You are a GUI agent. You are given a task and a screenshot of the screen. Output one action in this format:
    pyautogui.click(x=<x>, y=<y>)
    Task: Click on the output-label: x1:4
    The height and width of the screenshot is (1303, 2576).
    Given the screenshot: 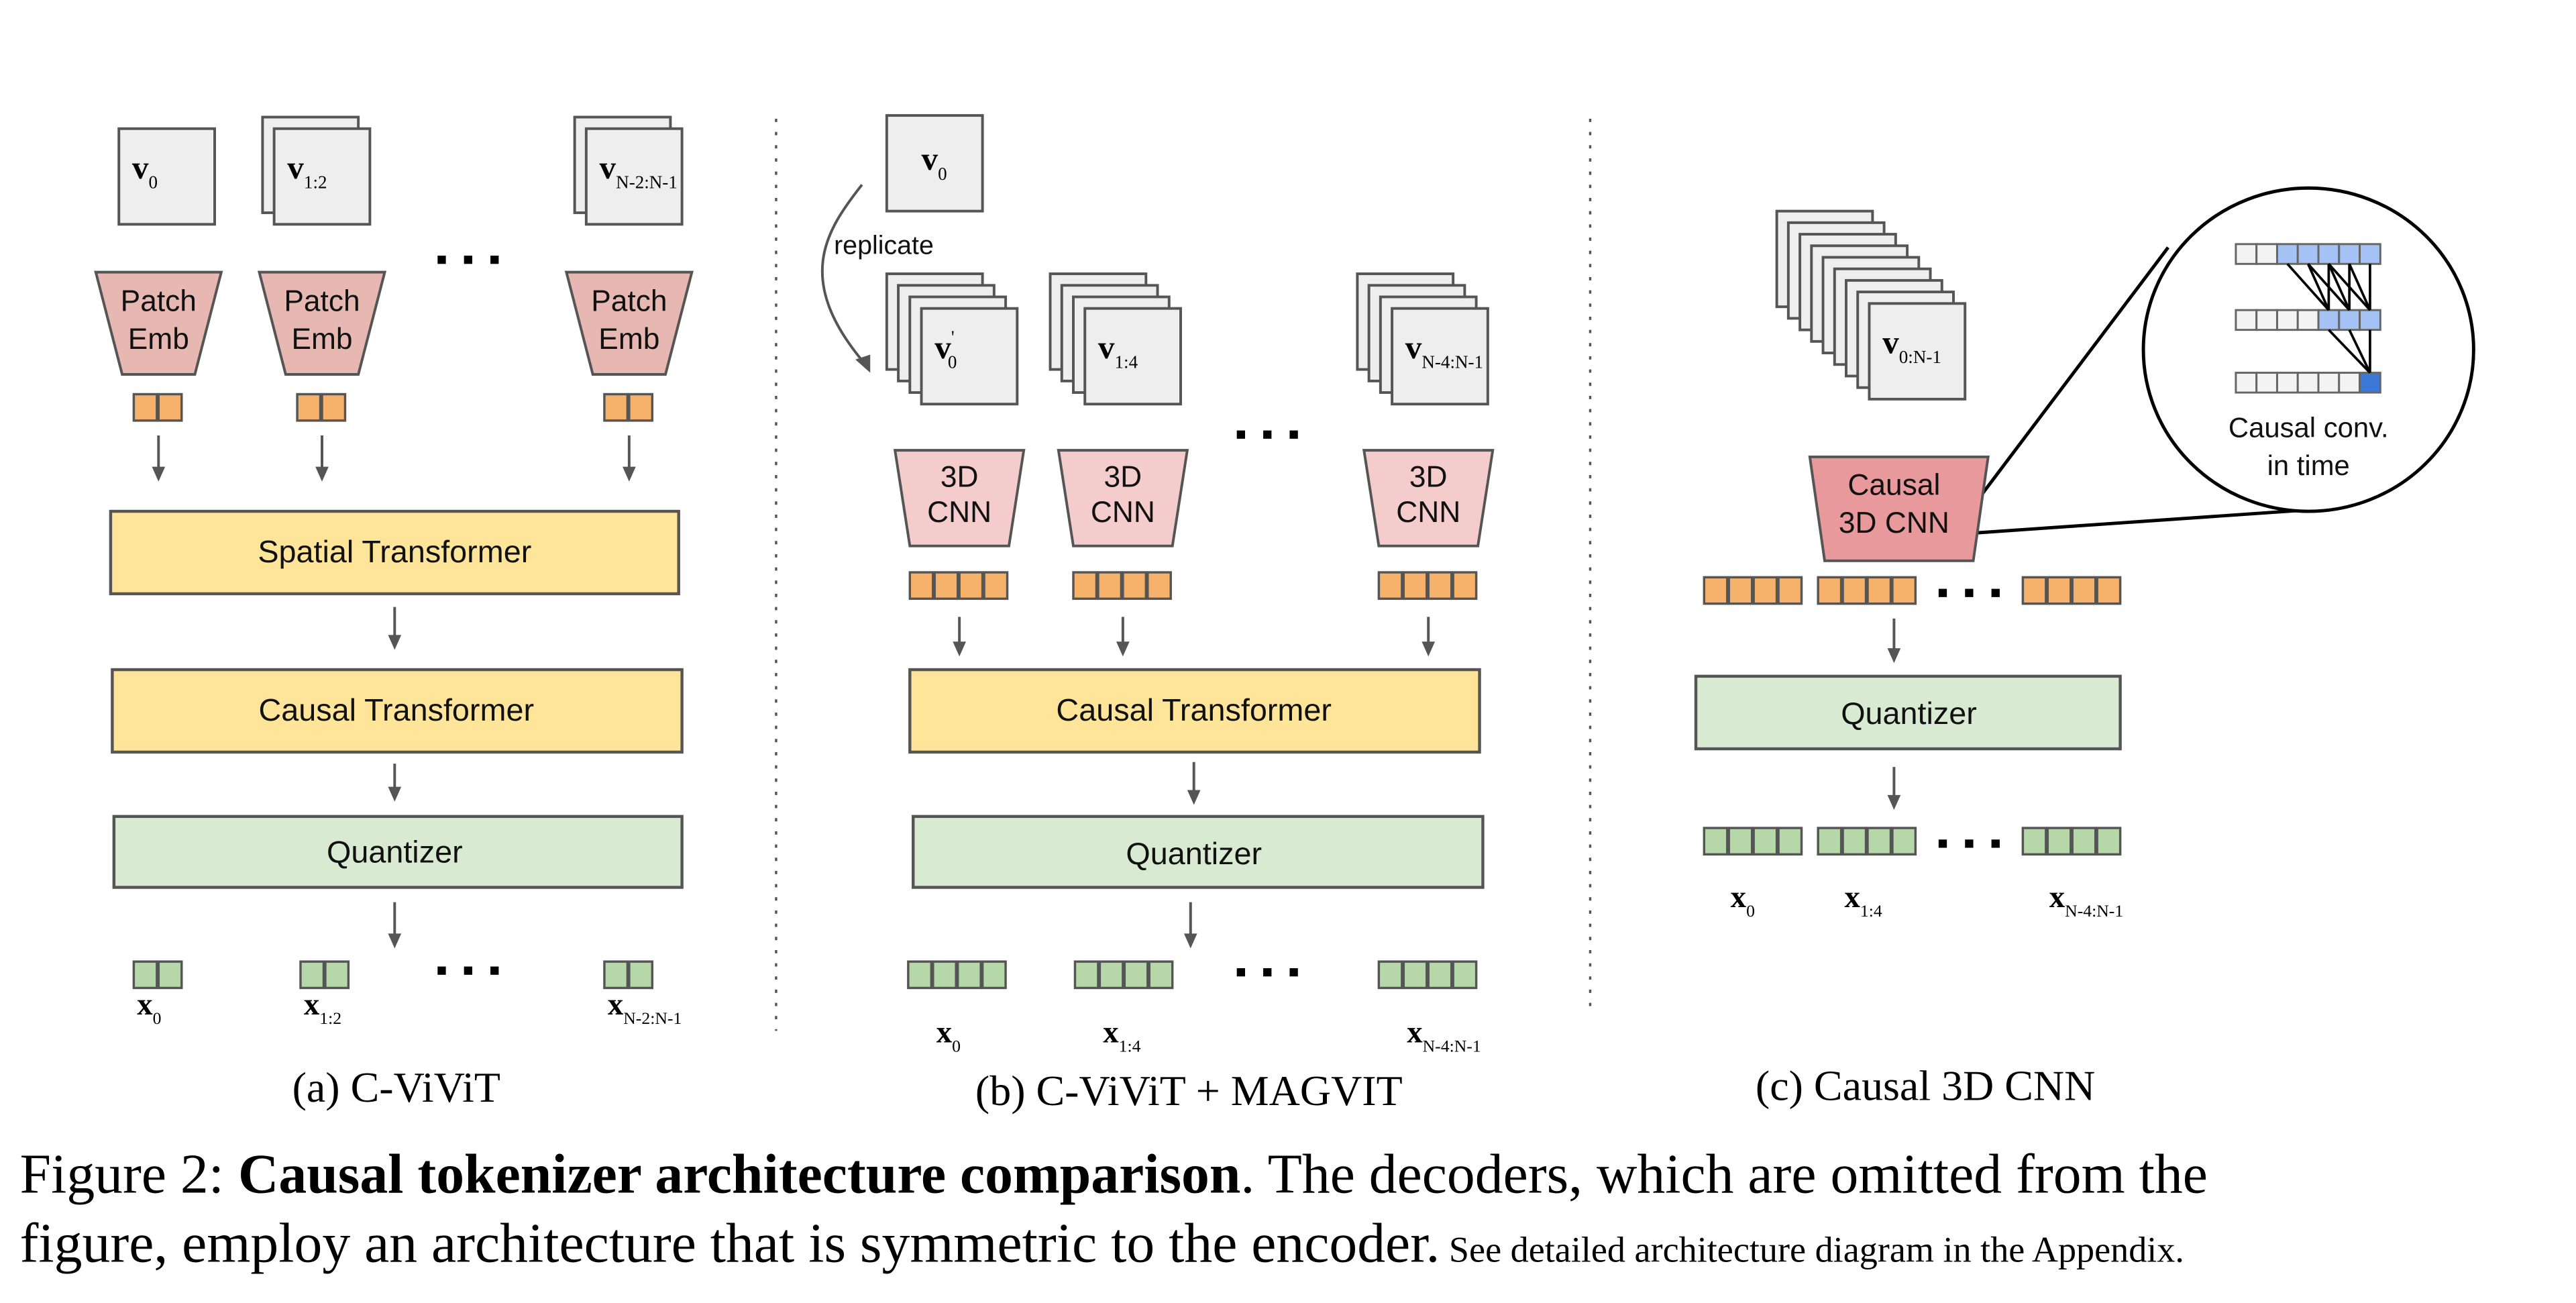 What is the action you would take?
    pyautogui.click(x=1121, y=1035)
    